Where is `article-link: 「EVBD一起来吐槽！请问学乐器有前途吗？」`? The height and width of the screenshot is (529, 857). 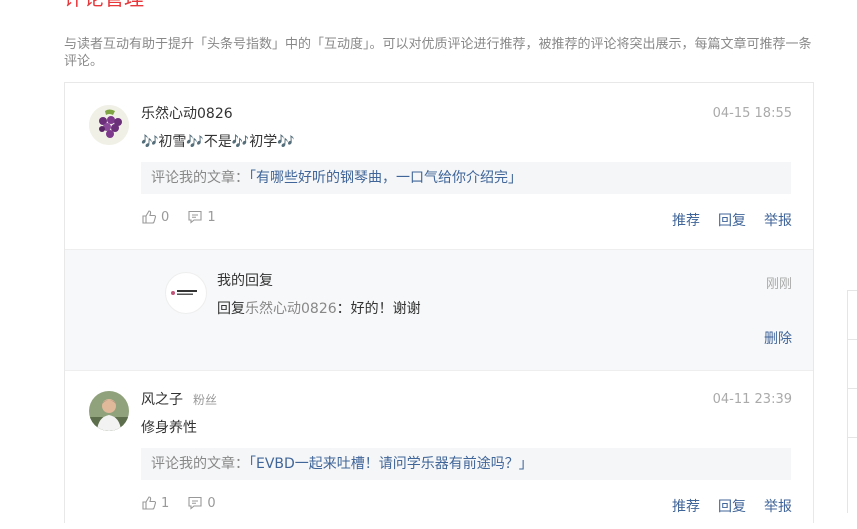
article-link: 「EVBD一起来吐槽！请问学乐器有前途吗？」 is located at coordinates (391, 464).